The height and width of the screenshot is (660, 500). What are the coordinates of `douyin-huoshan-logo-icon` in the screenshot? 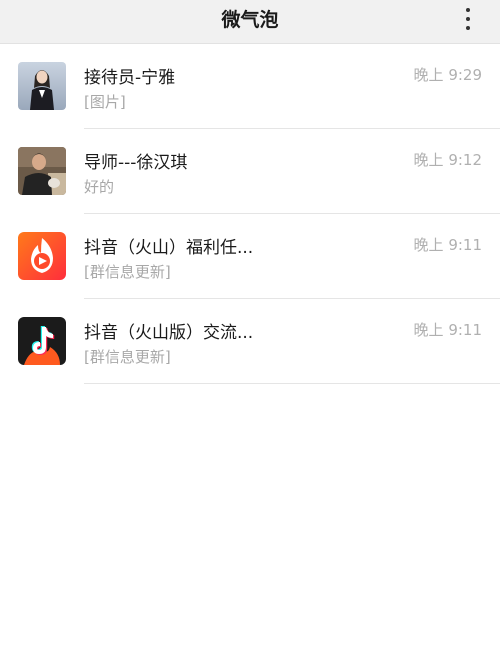 It's located at (42, 341).